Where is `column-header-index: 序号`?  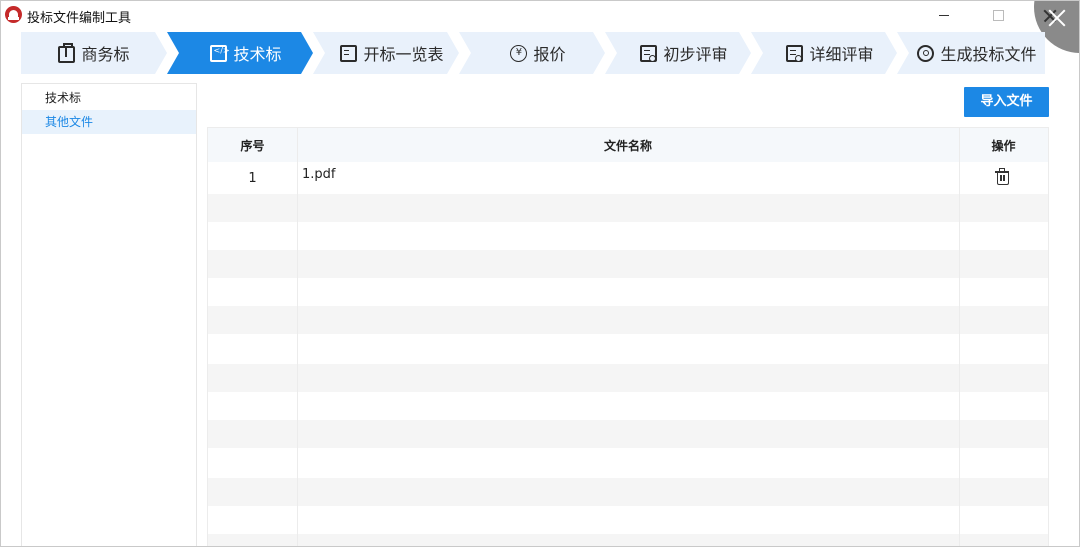 column-header-index: 序号 is located at coordinates (252, 146).